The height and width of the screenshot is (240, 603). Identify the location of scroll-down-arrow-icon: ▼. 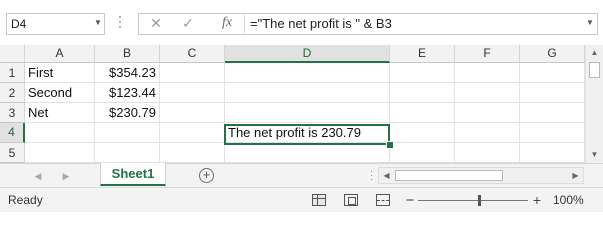
(594, 155).